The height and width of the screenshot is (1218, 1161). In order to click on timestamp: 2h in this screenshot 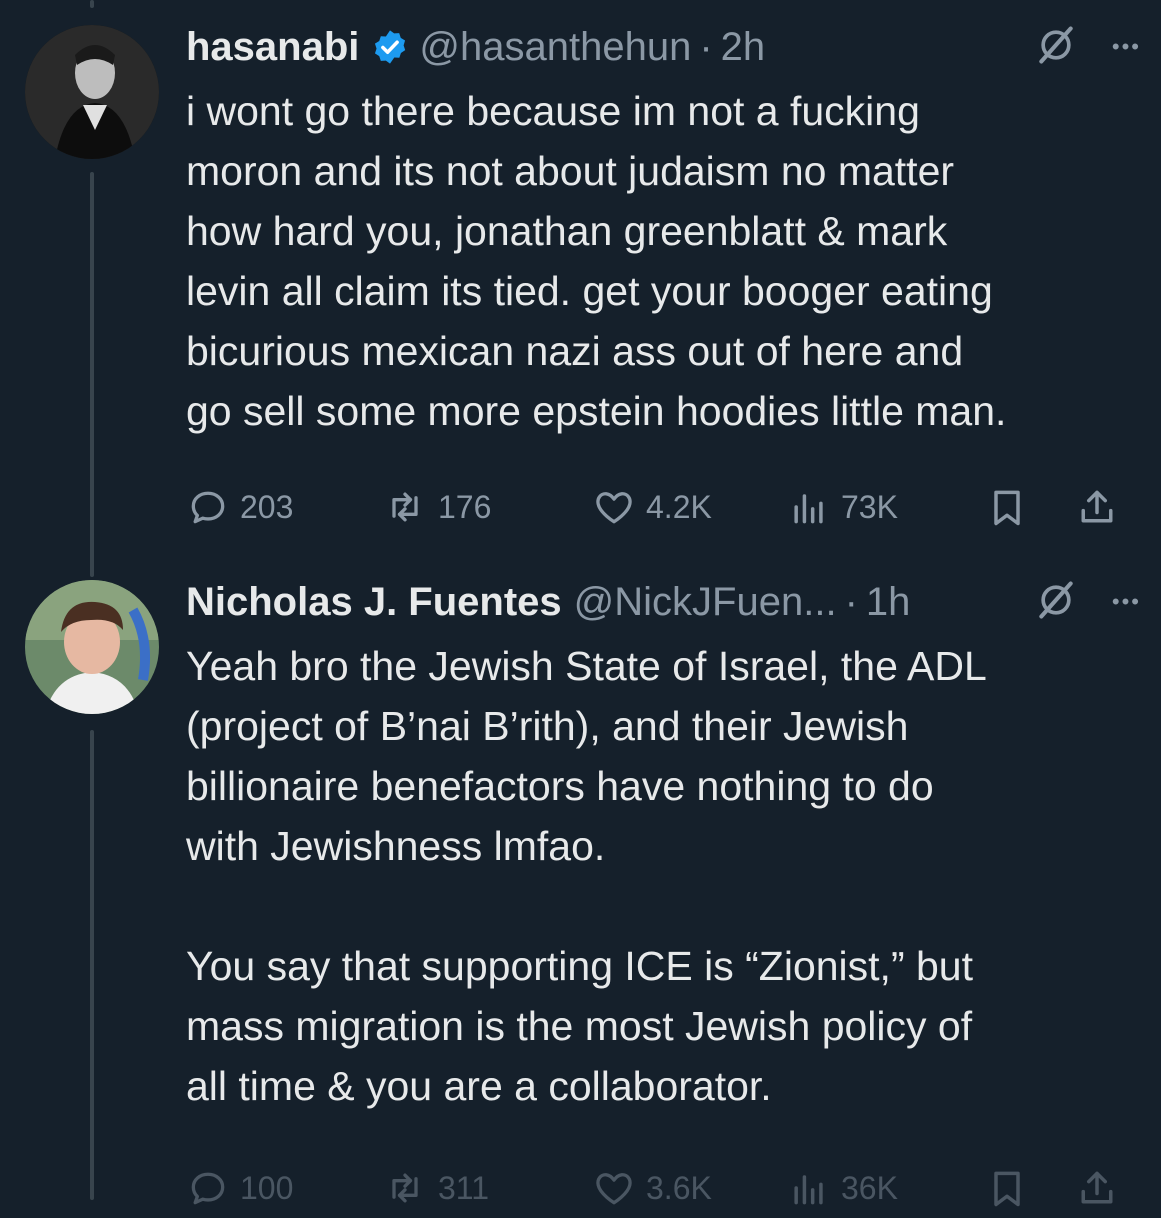, I will do `click(743, 47)`.